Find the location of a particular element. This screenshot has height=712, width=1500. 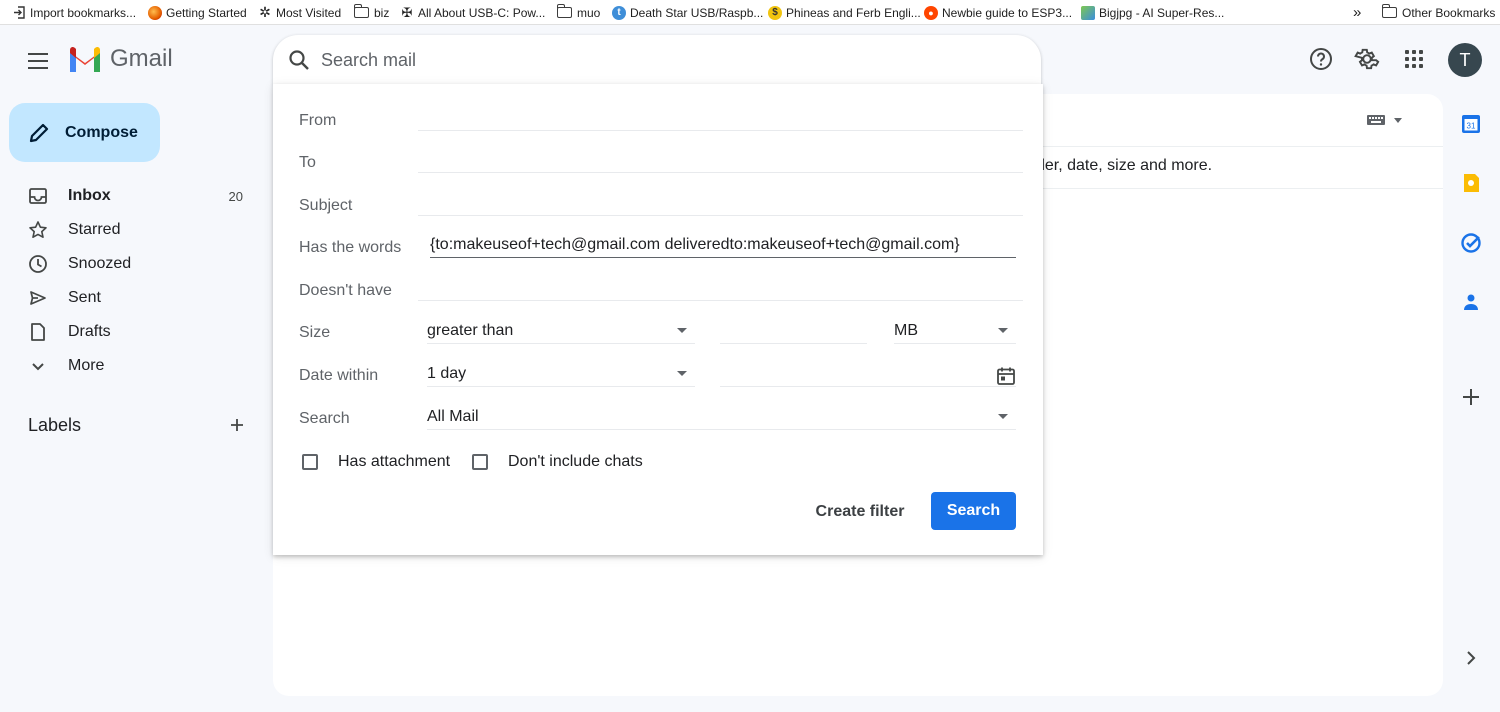

sidebar-item-snoozed: Snoozed is located at coordinates (128, 264).